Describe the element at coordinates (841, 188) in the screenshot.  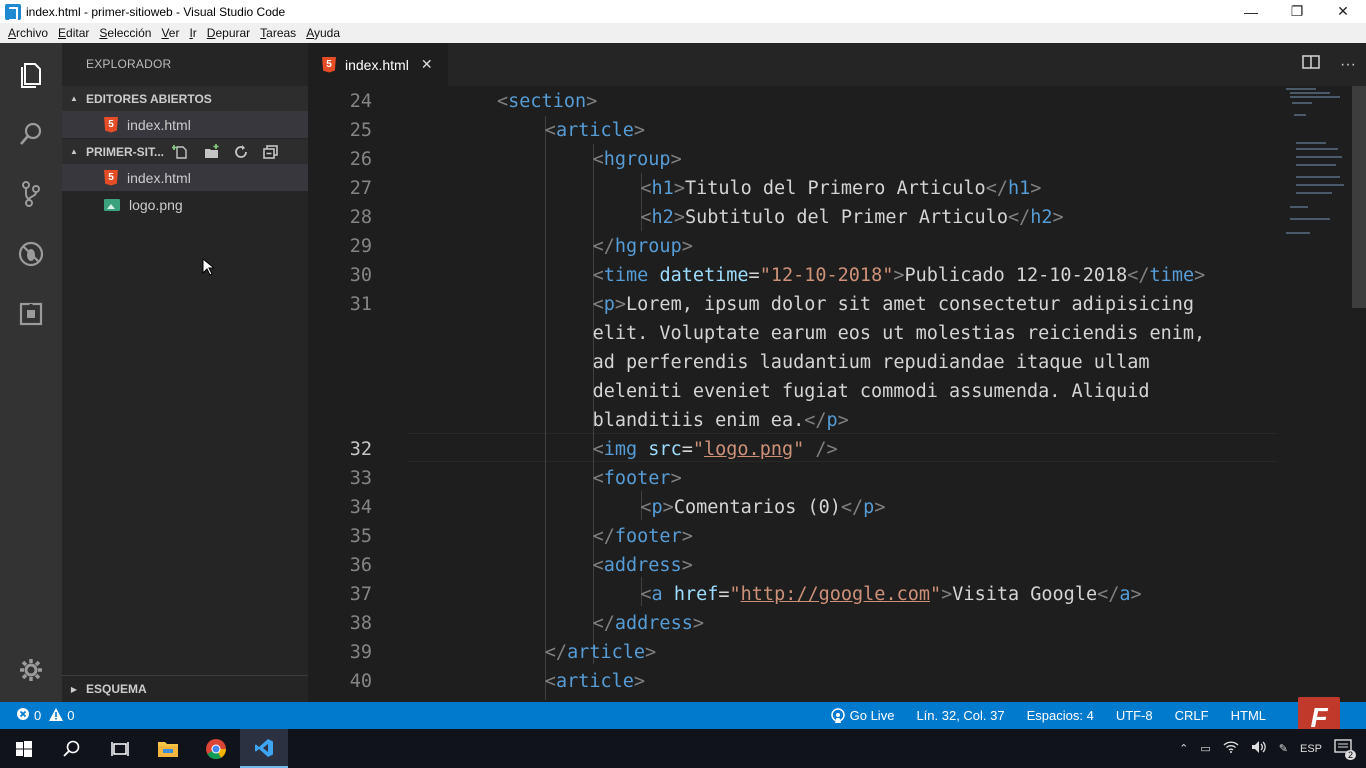
I see `code-text: <h1>Titulo del Primero Articulo</h1>` at that location.